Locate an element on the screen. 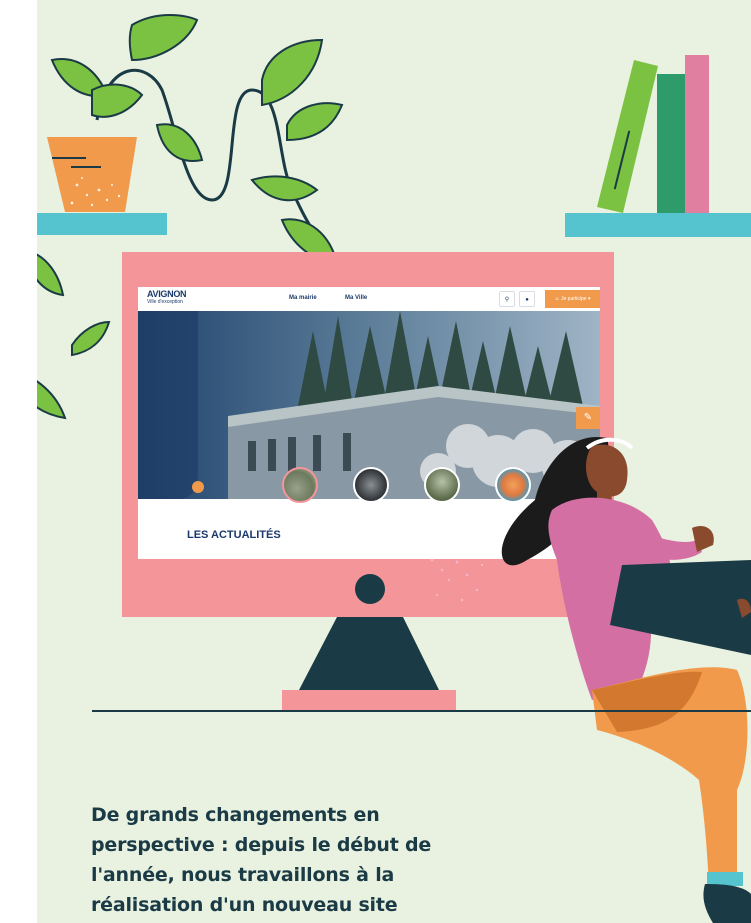  floor-line is located at coordinates (421, 711).